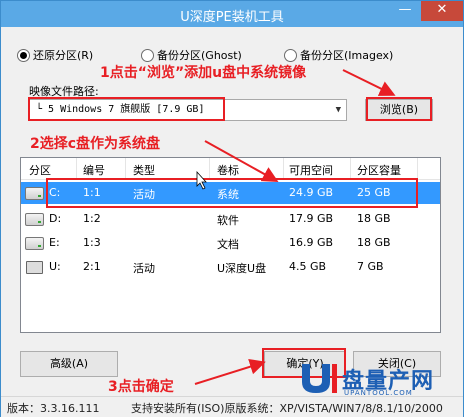  What do you see at coordinates (378, 393) in the screenshot?
I see `watermark-url: UPANTOOL.COM` at bounding box center [378, 393].